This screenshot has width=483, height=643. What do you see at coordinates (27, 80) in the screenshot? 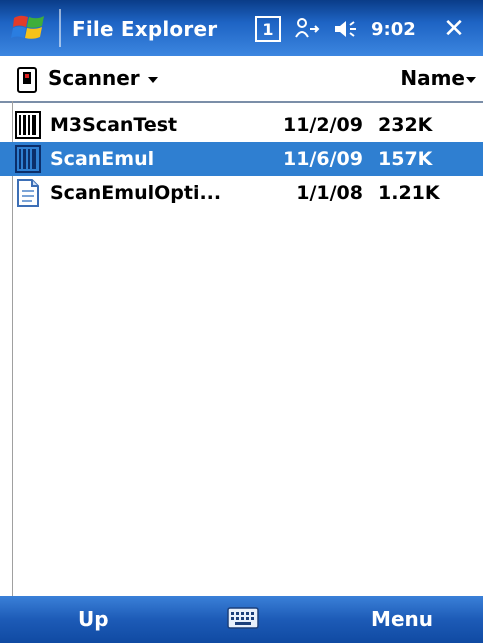
I see `scanner-folder-icon` at bounding box center [27, 80].